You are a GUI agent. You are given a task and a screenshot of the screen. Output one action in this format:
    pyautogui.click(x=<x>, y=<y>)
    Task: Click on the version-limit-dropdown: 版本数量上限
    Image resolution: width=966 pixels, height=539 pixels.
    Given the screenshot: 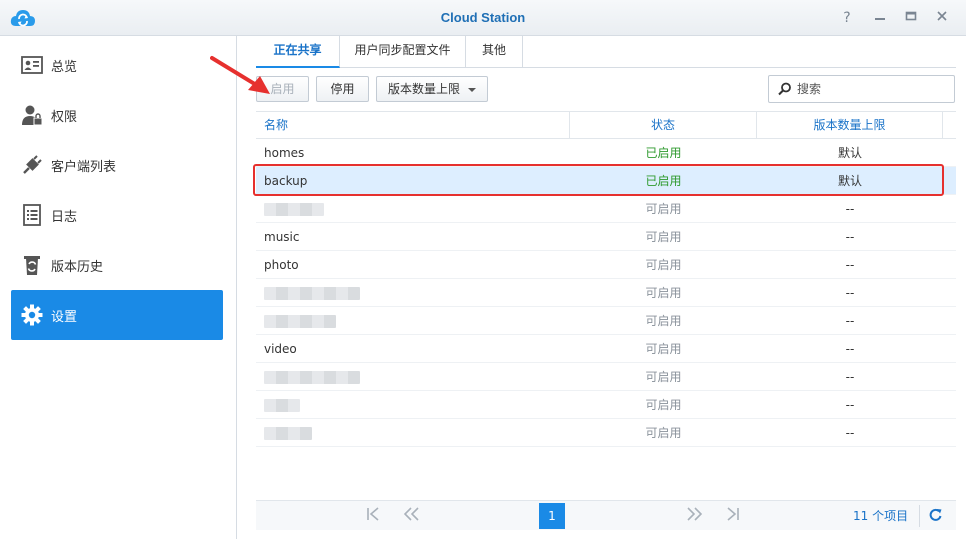 What is the action you would take?
    pyautogui.click(x=432, y=89)
    